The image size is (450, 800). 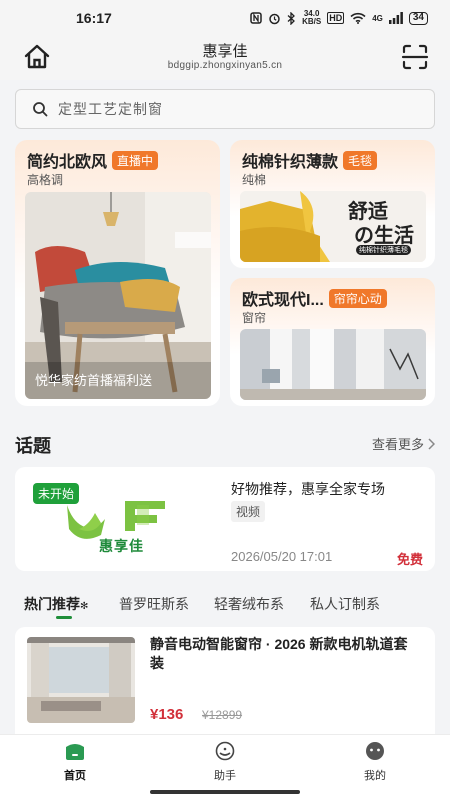 What do you see at coordinates (225, 18) in the screenshot?
I see `status-bar: 16:17 34.0 KB/S HD 4G 34` at bounding box center [225, 18].